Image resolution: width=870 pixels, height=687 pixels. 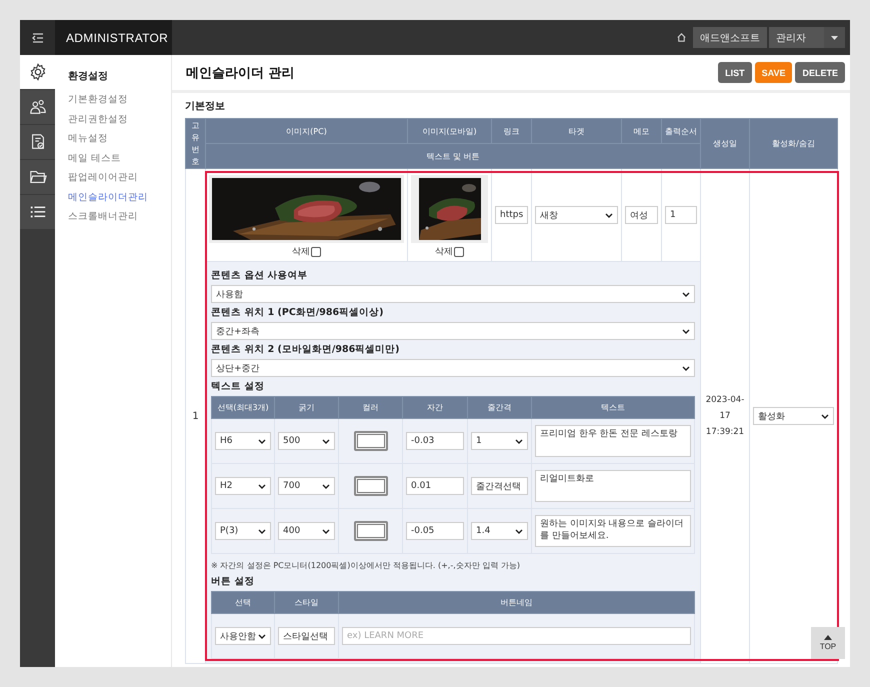 What do you see at coordinates (834, 38) in the screenshot?
I see `caret-icon` at bounding box center [834, 38].